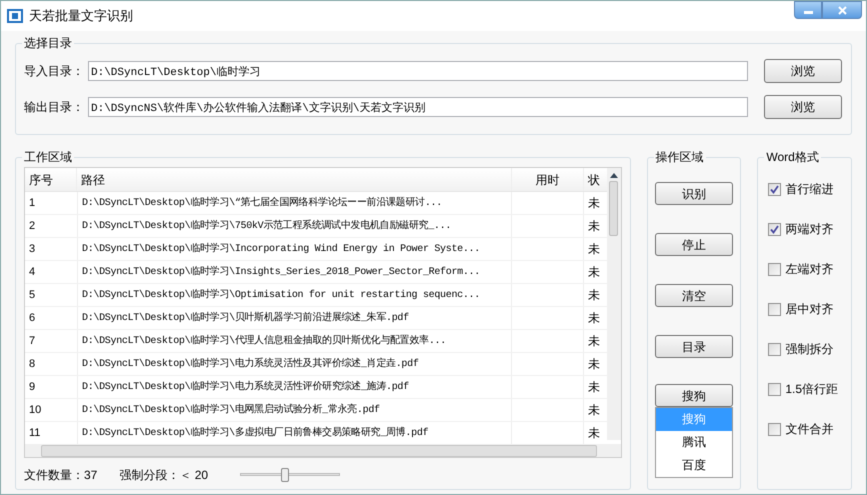 The width and height of the screenshot is (867, 495). What do you see at coordinates (809, 429) in the screenshot?
I see `format-checkbox: 文件合并` at bounding box center [809, 429].